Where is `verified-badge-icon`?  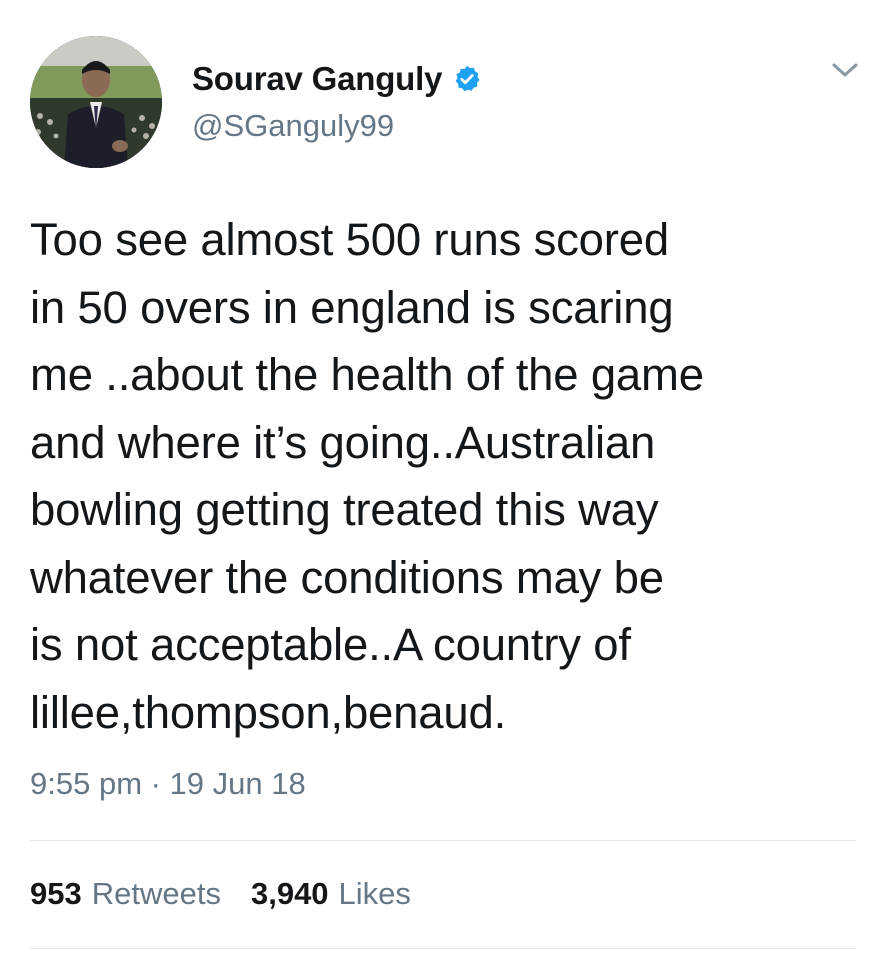 verified-badge-icon is located at coordinates (467, 79).